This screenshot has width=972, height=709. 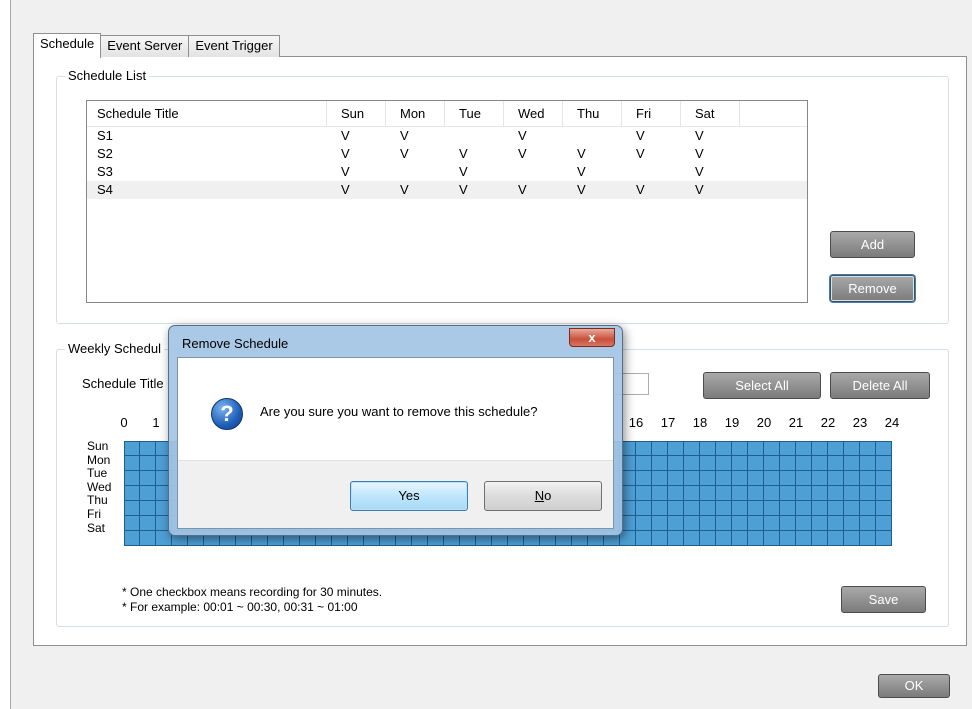 I want to click on no-button: No, so click(x=543, y=496).